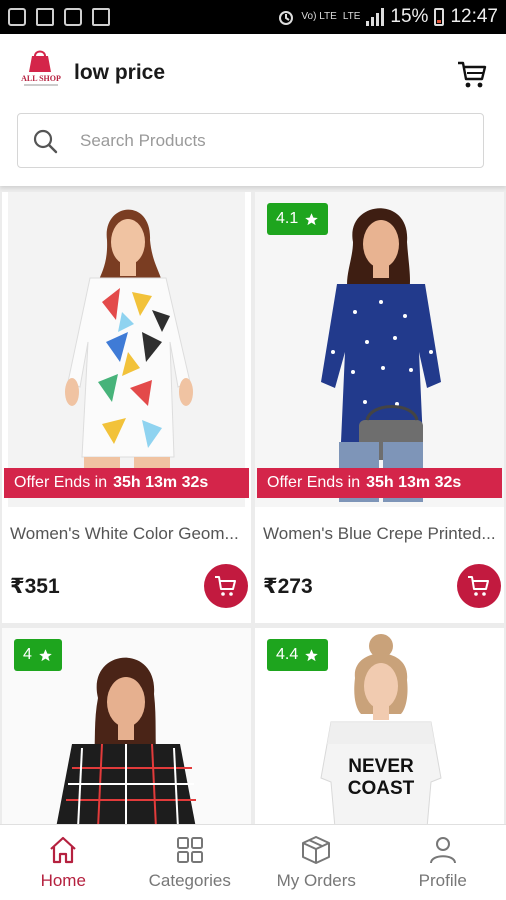  What do you see at coordinates (474, 16) in the screenshot?
I see `clock: 12:47` at bounding box center [474, 16].